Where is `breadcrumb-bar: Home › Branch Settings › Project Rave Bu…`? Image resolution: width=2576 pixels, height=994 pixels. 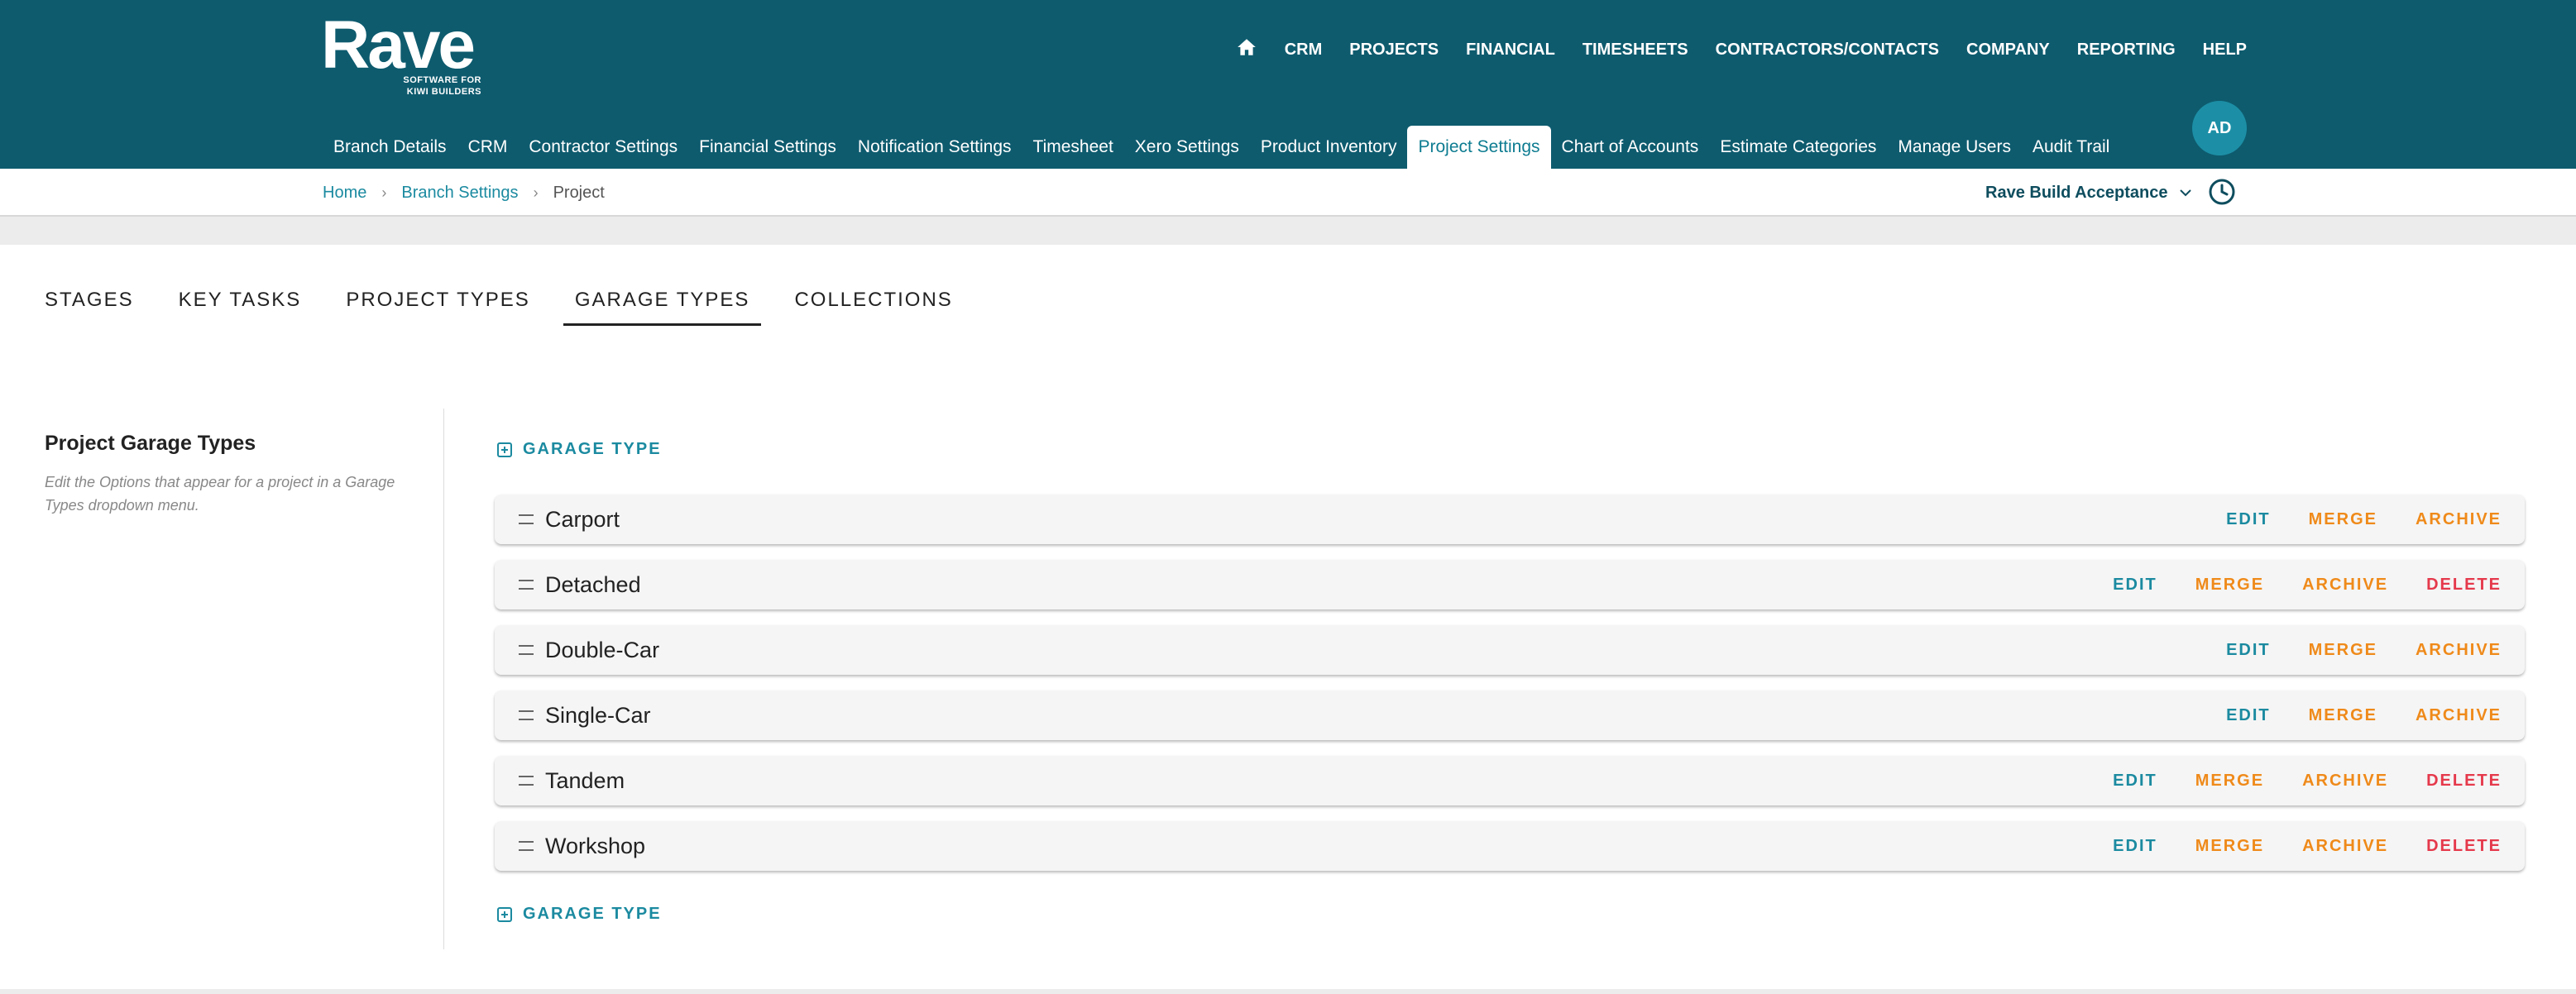
breadcrumb-bar: Home › Branch Settings › Project Rave Bu… is located at coordinates (1288, 193).